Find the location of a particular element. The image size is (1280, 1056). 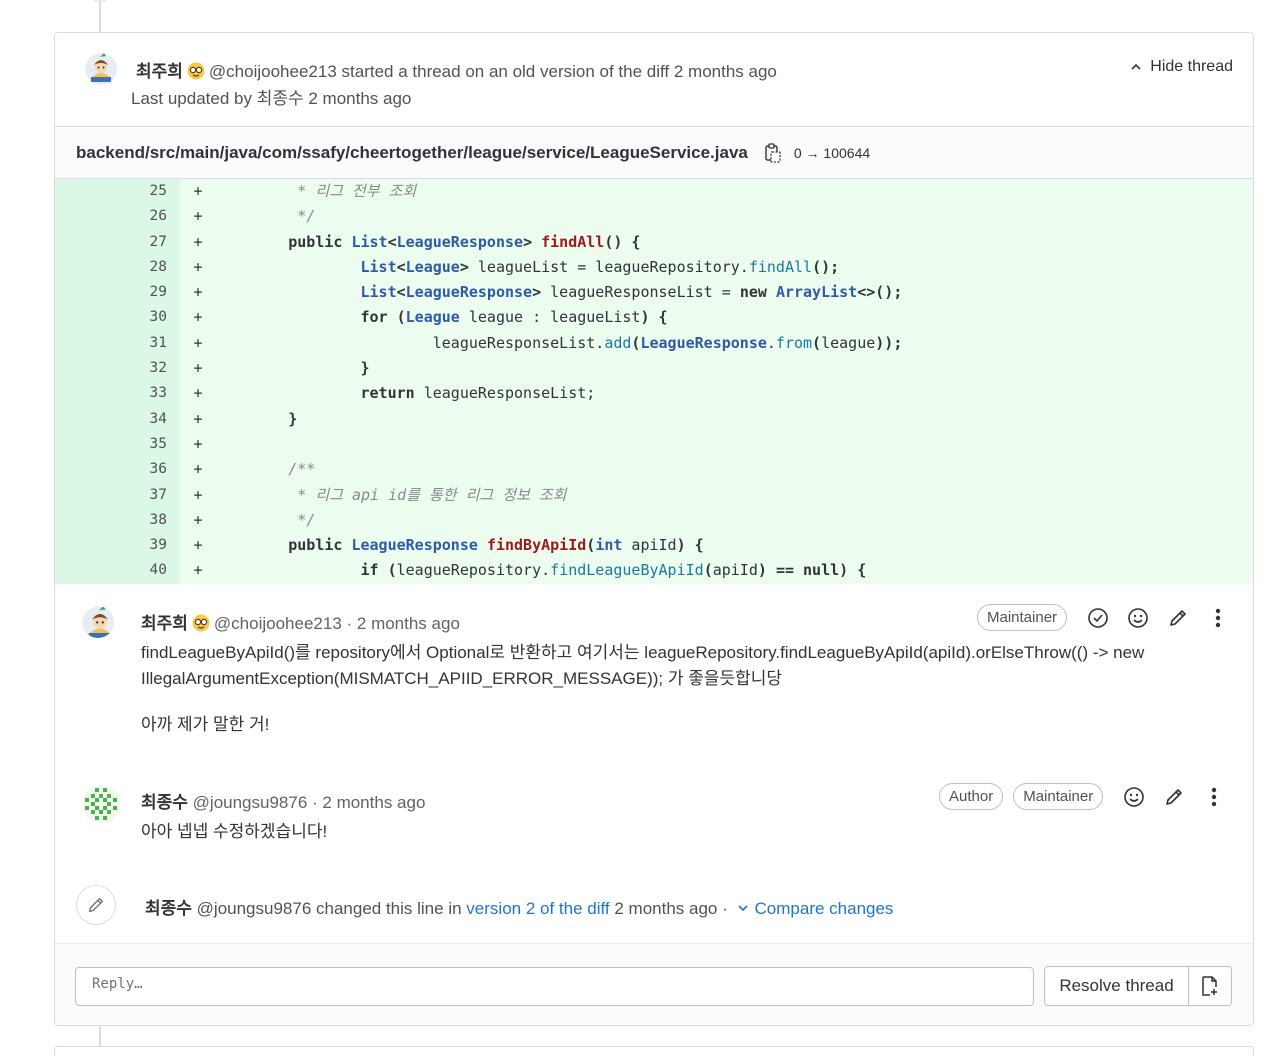

diff-version-link: version 2 of the diff is located at coordinates (537, 908).